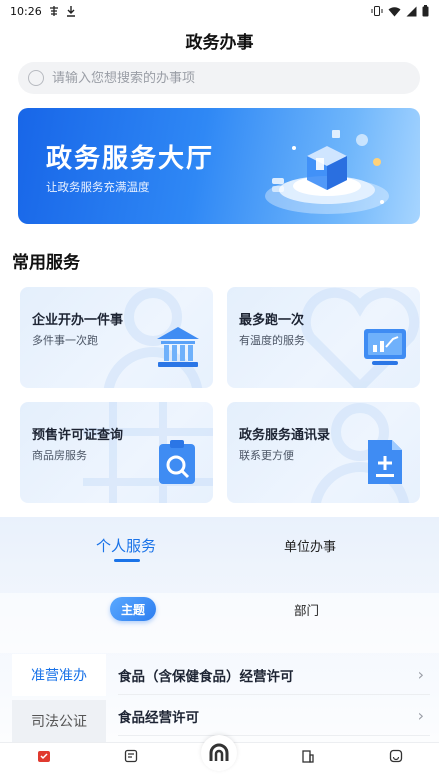 The image size is (439, 782). I want to click on tab-unit-affairs: 单位办事, so click(310, 545).